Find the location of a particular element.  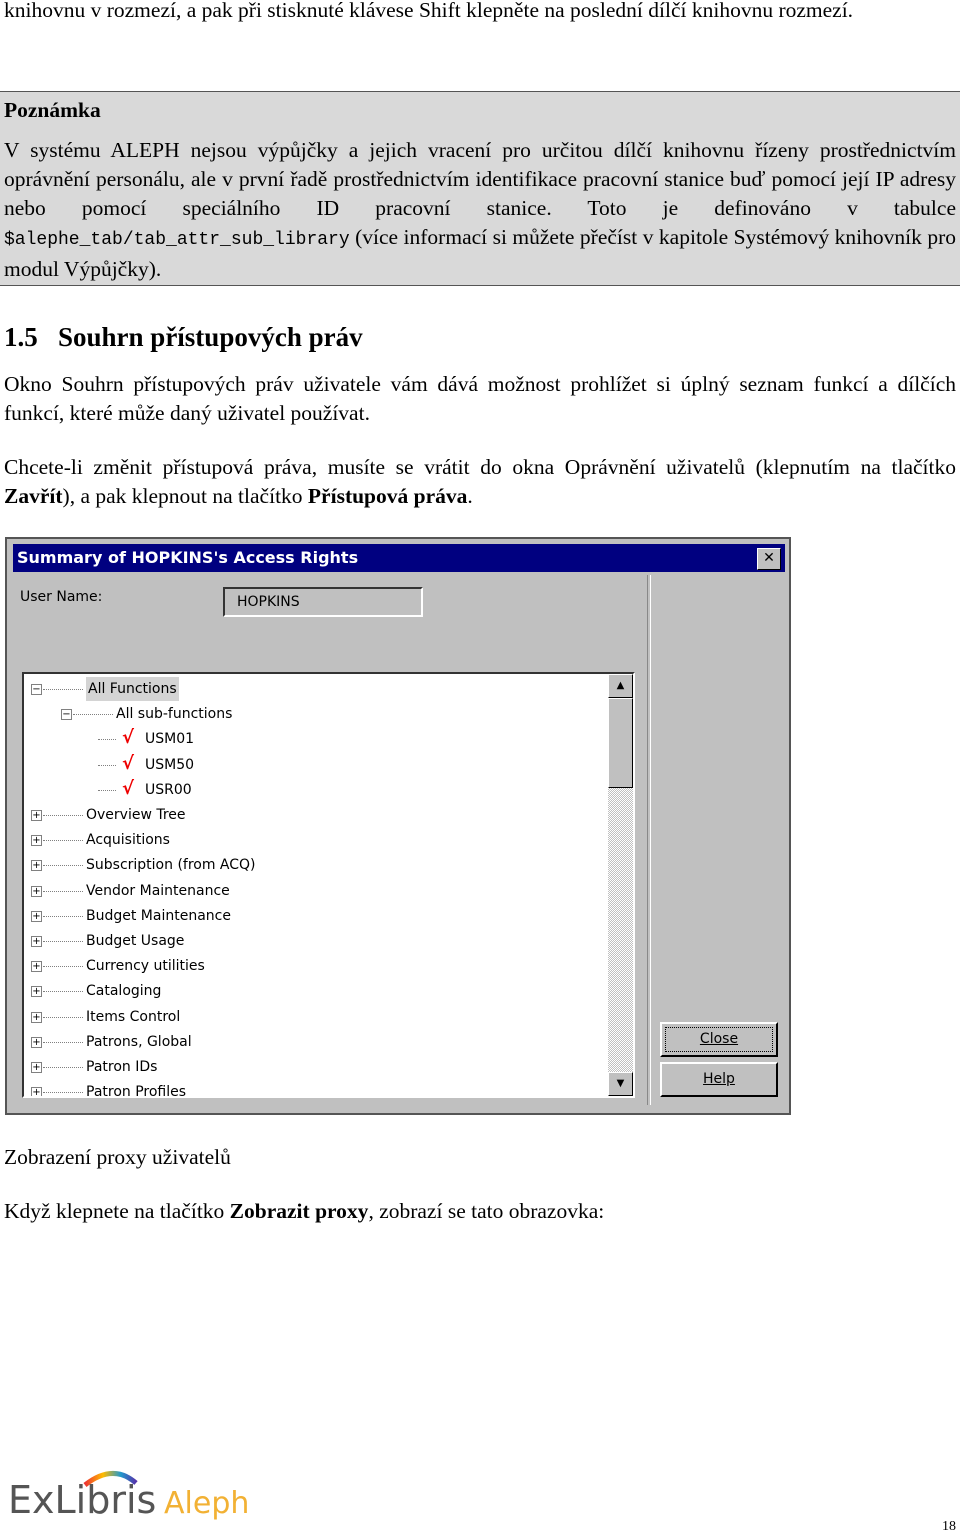

tree-item-label: Vendor Maintenance is located at coordinates (158, 890).